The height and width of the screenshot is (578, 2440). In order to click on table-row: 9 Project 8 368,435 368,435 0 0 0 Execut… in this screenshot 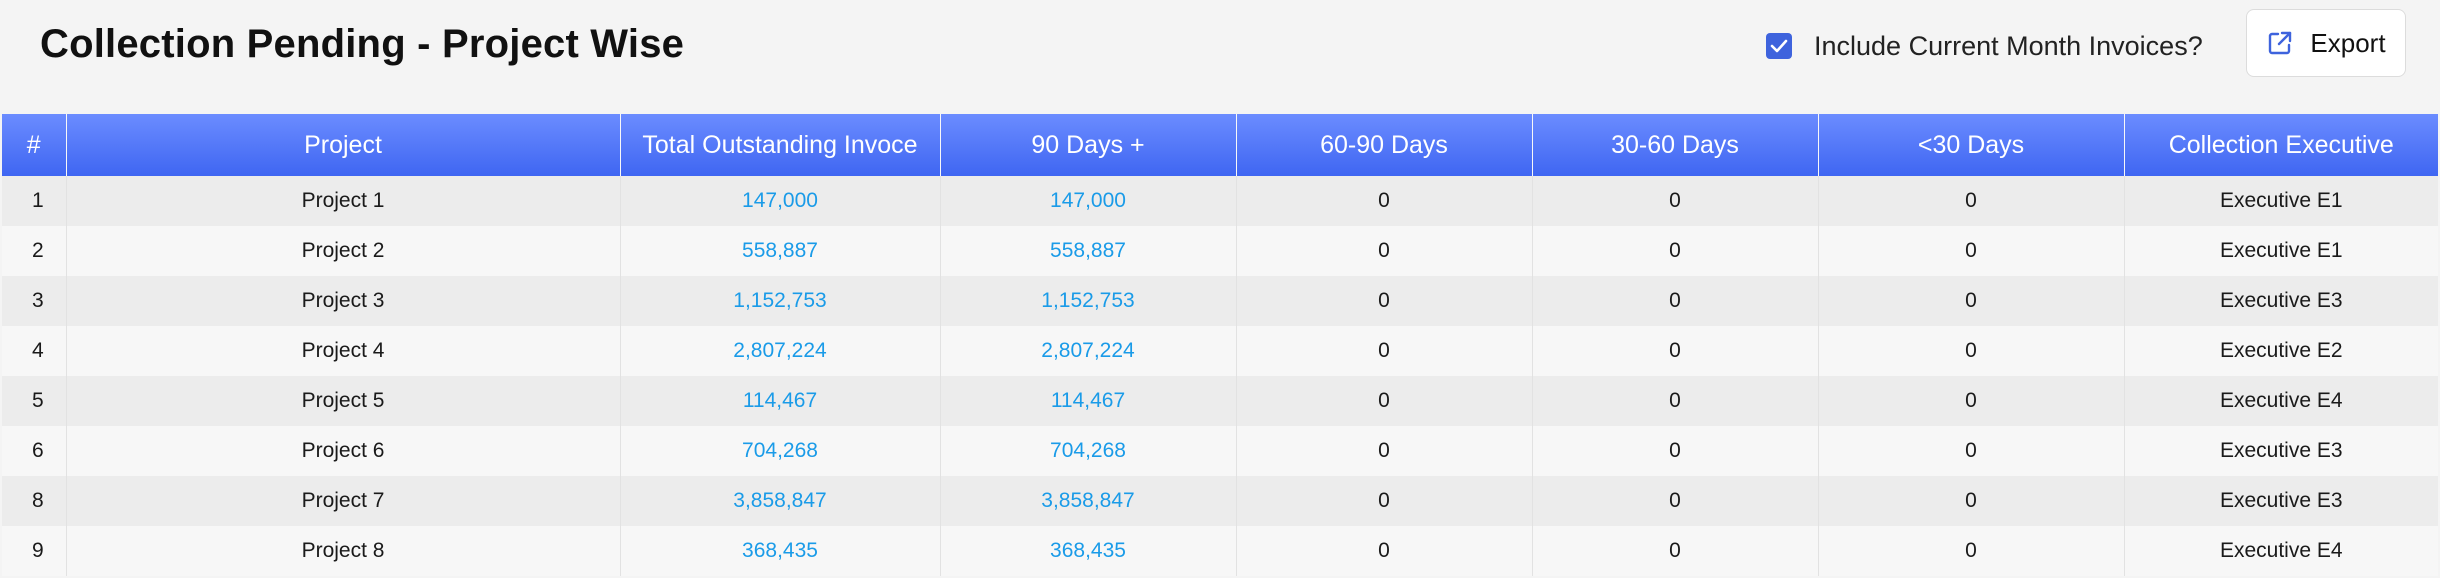, I will do `click(1220, 551)`.